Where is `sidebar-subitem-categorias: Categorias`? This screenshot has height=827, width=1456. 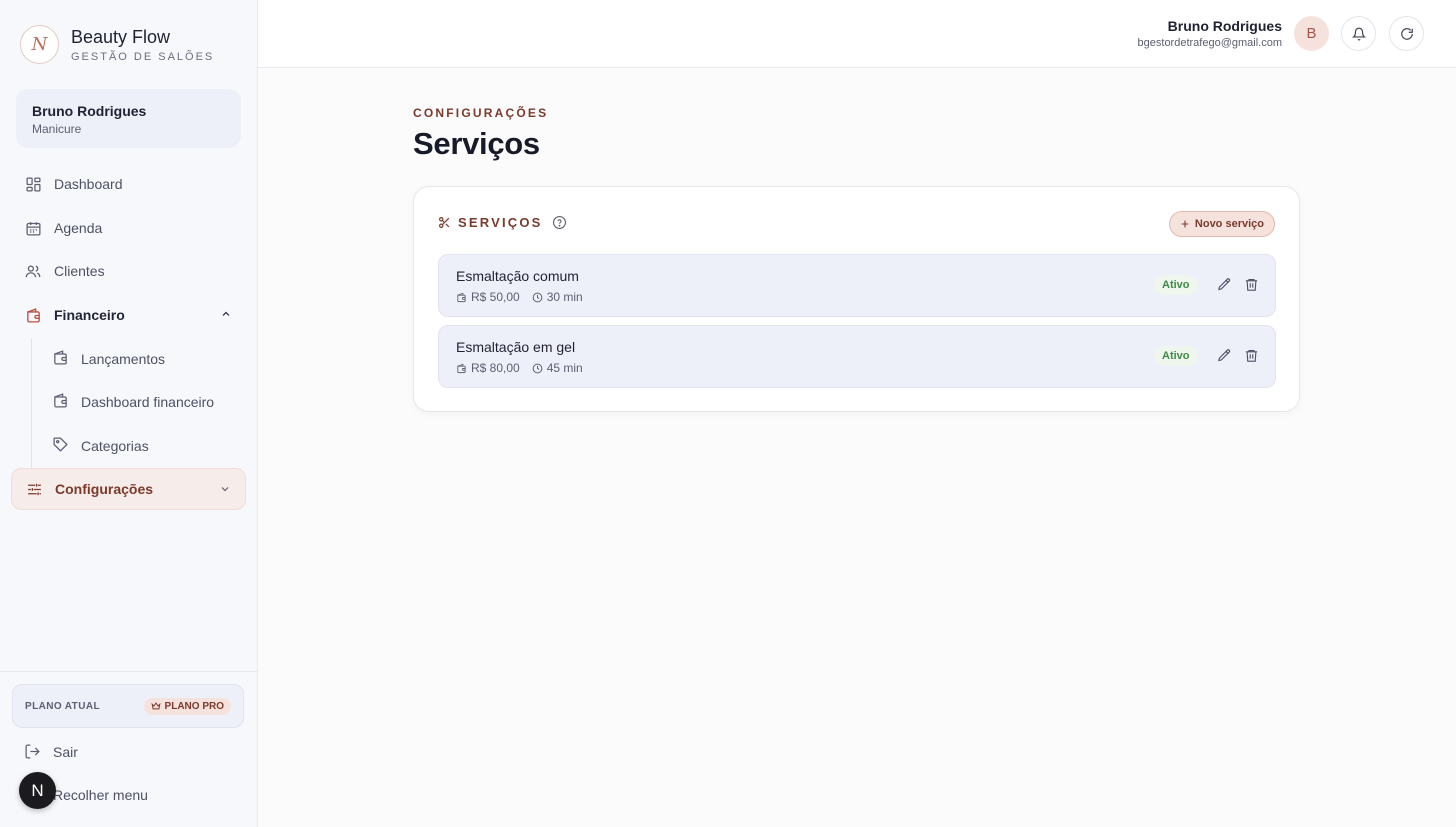
sidebar-subitem-categorias: Categorias is located at coordinates (147, 446).